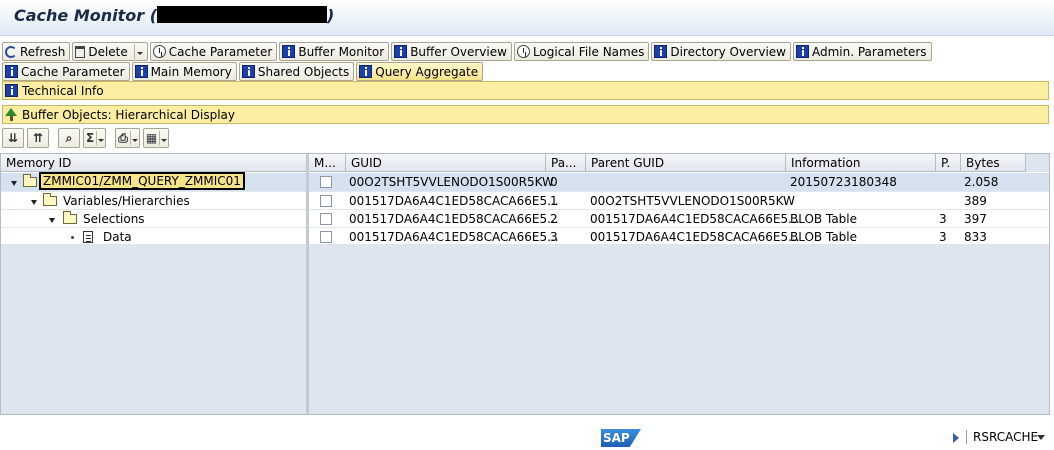 This screenshot has height=450, width=1054. What do you see at coordinates (451, 182) in the screenshot?
I see `guid-cell: 00O2TSHT5VVLENODO1S00R5KW` at bounding box center [451, 182].